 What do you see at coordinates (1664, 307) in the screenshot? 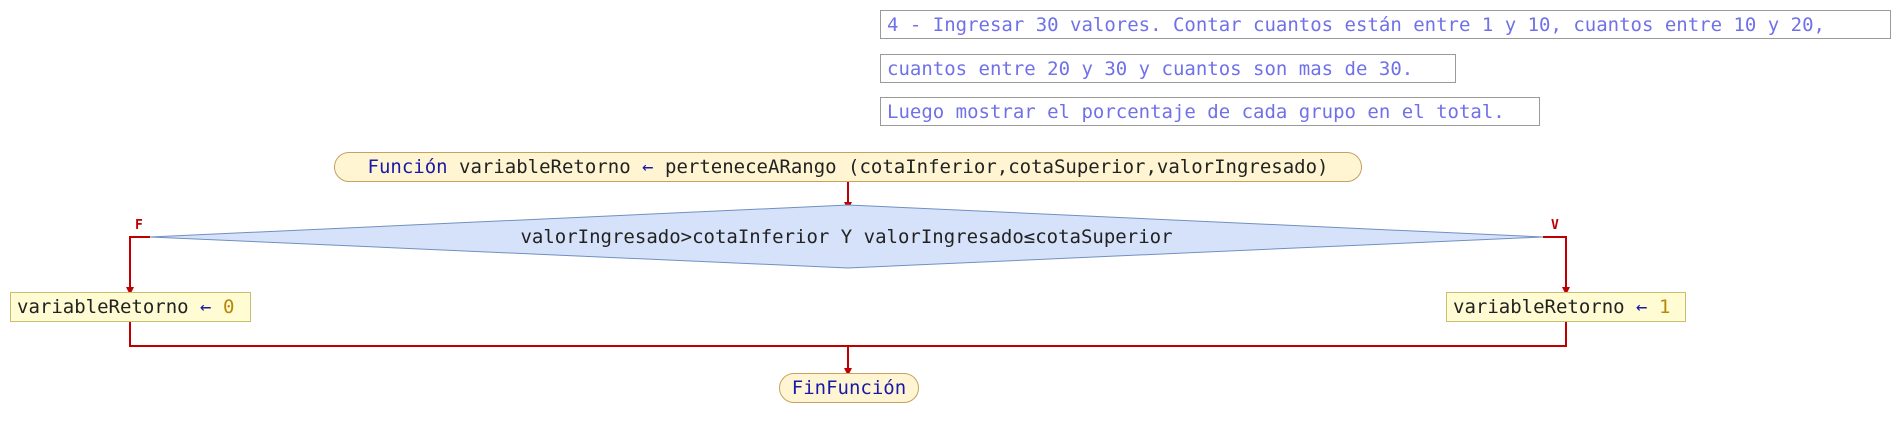
I see `assign-true-value: 1` at bounding box center [1664, 307].